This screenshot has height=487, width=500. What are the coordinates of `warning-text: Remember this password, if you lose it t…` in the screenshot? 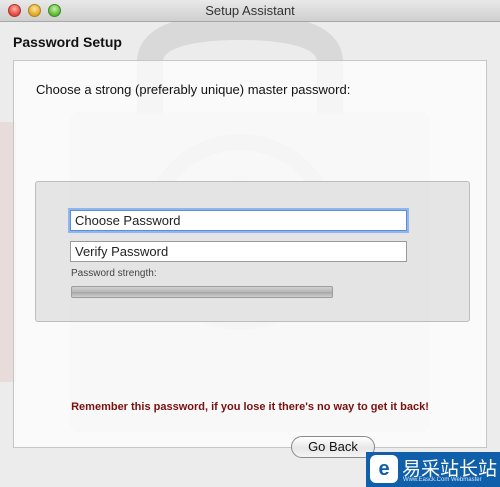 It's located at (250, 407).